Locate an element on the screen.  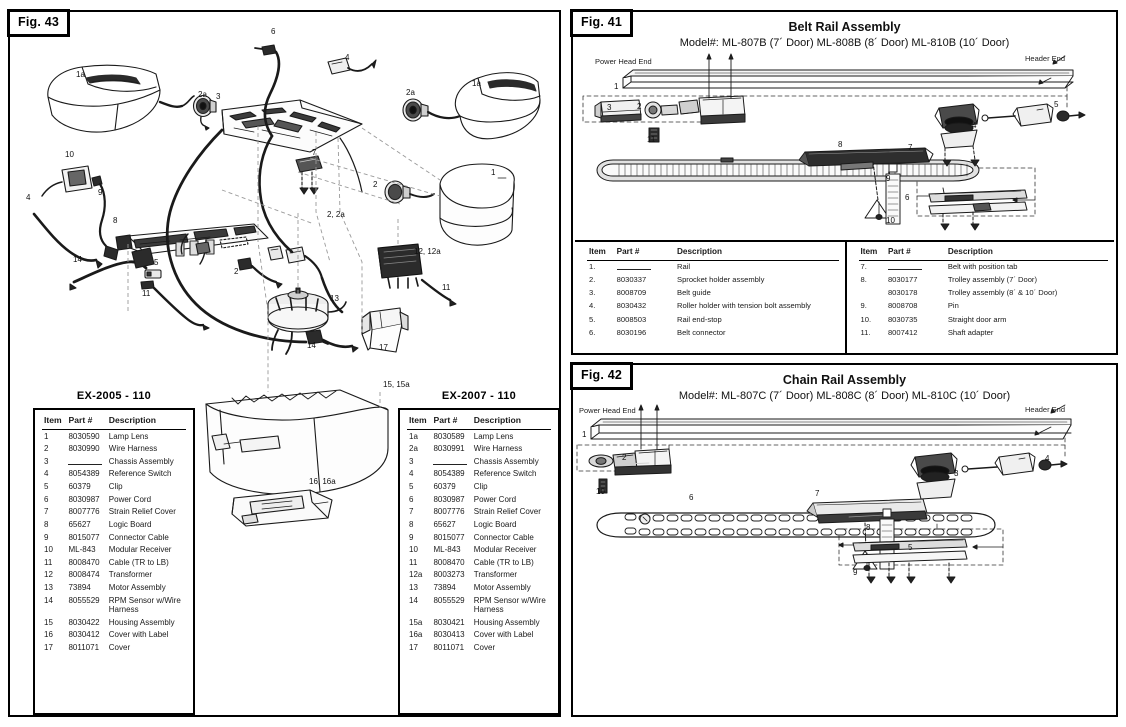
cell-item: 16a is located at coordinates (416, 635).